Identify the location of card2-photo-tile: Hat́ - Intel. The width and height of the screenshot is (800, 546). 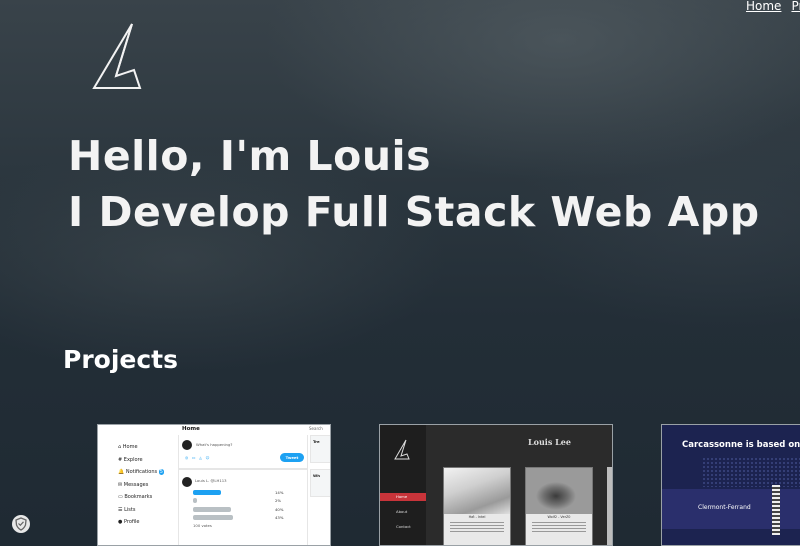
(477, 506).